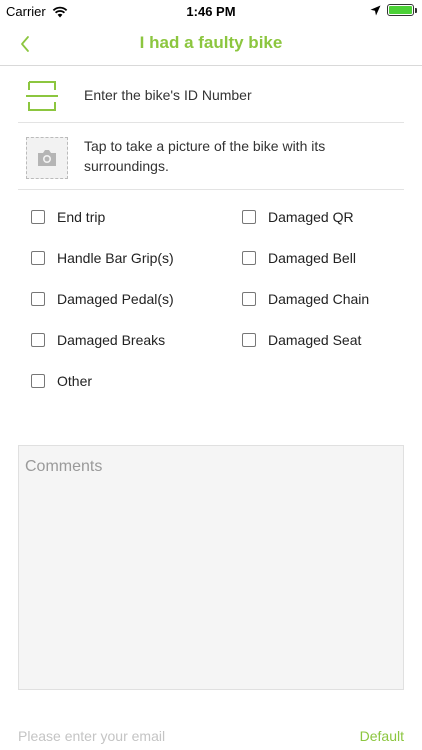 Image resolution: width=422 pixels, height=750 pixels. I want to click on checkbox-handle-bar-grip: Handle Bar Grip(s), so click(102, 258).